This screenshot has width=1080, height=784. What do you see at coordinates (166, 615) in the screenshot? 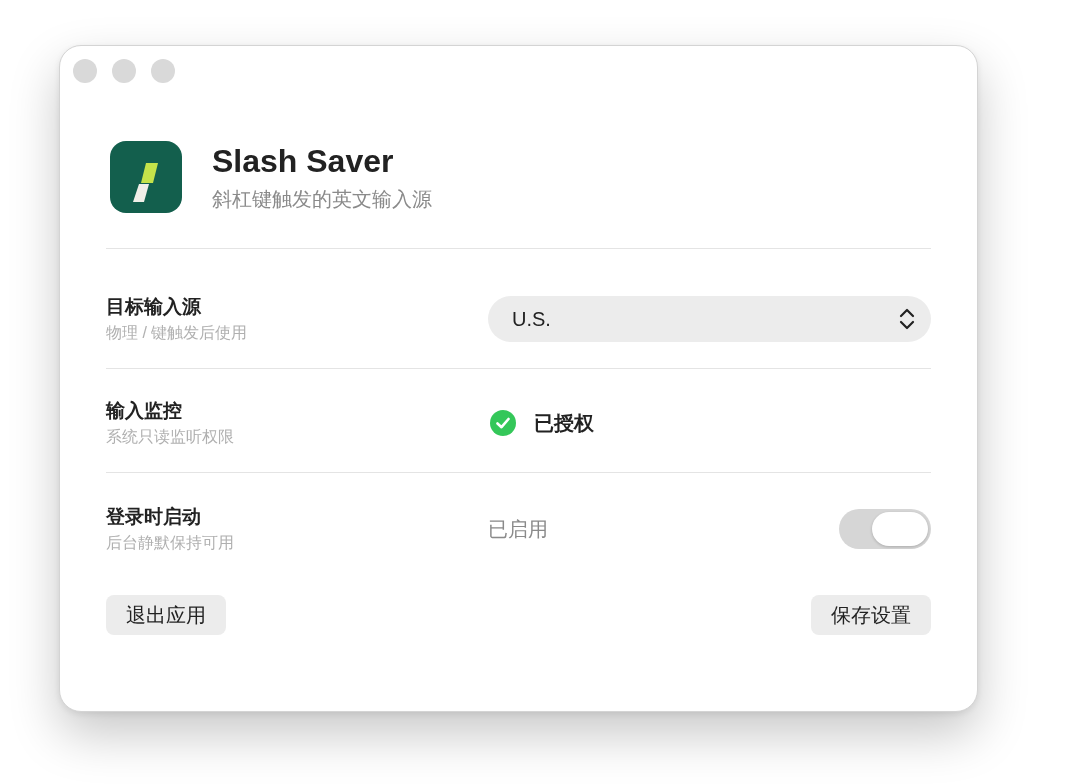
I see `quit-button: 退出应用` at bounding box center [166, 615].